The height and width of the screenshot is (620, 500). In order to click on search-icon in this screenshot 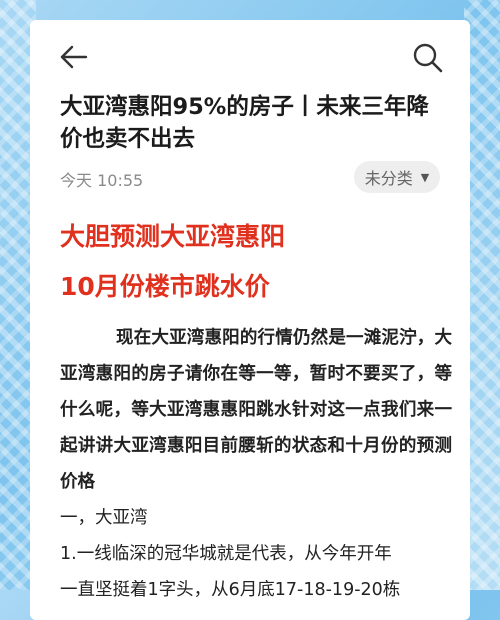, I will do `click(428, 58)`.